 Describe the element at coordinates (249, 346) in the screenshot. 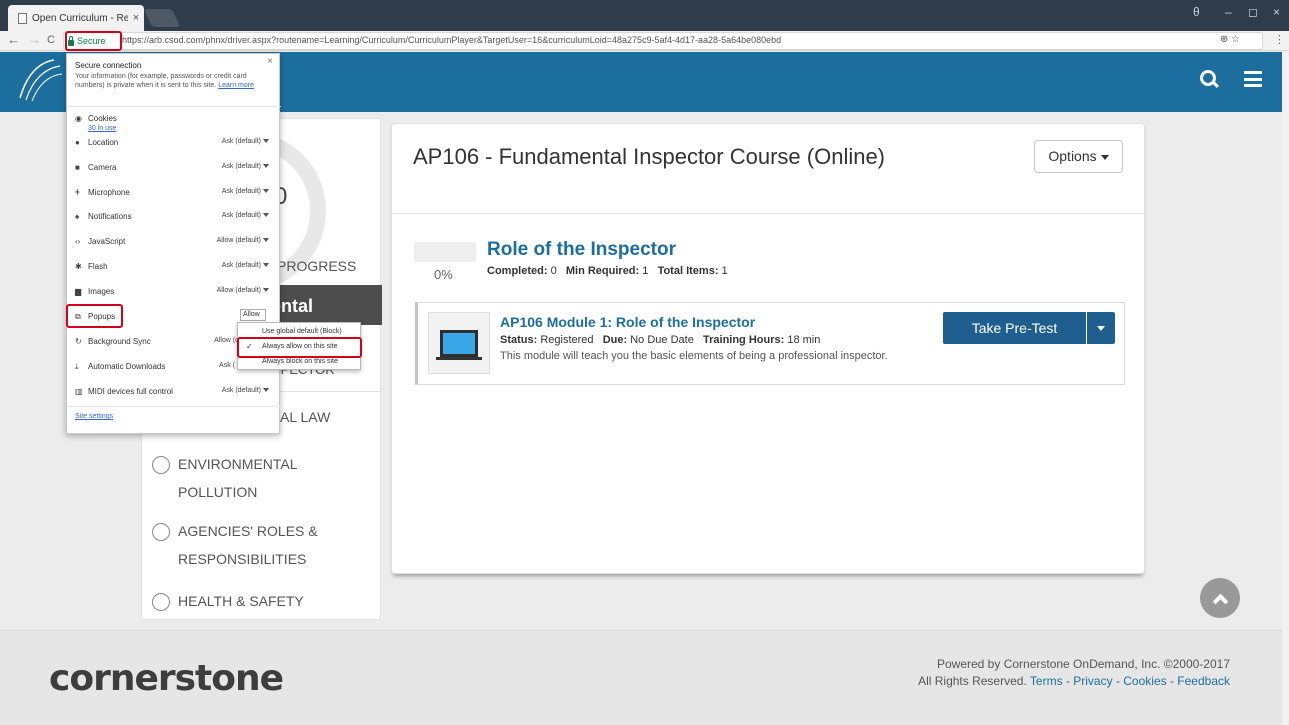

I see `checkmark-icon: ✓` at that location.